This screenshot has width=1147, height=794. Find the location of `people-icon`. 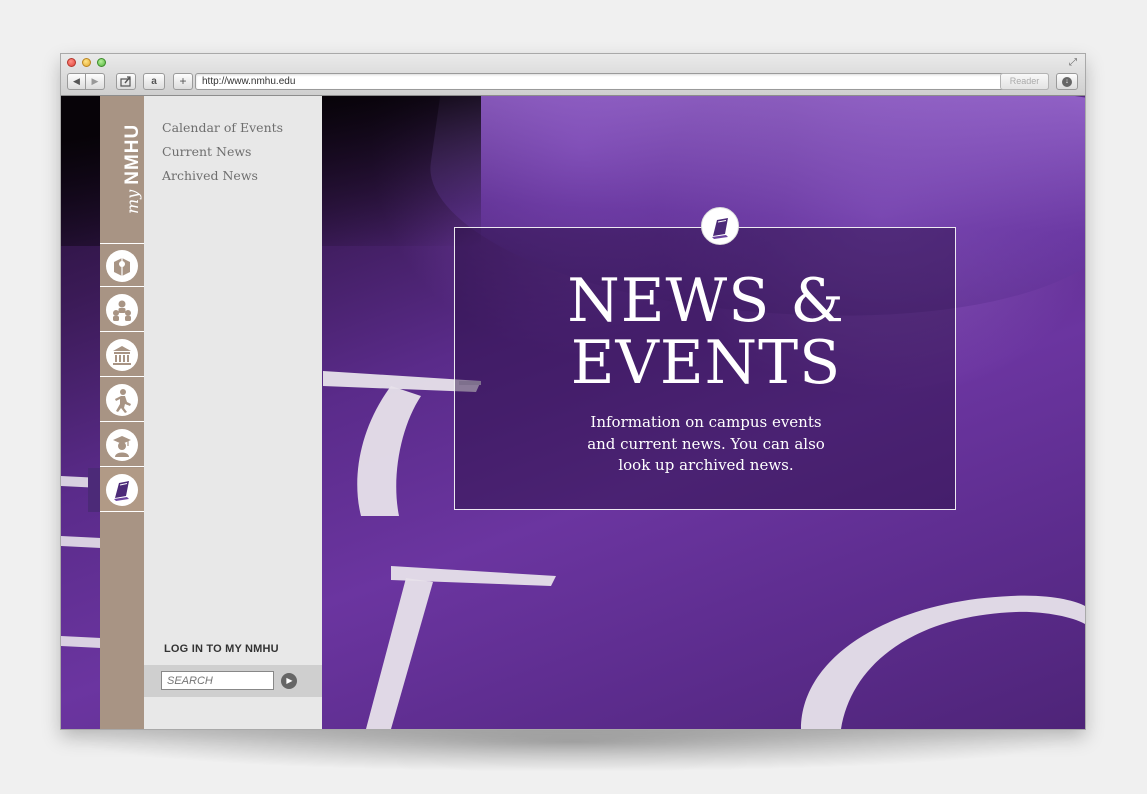

people-icon is located at coordinates (122, 310).